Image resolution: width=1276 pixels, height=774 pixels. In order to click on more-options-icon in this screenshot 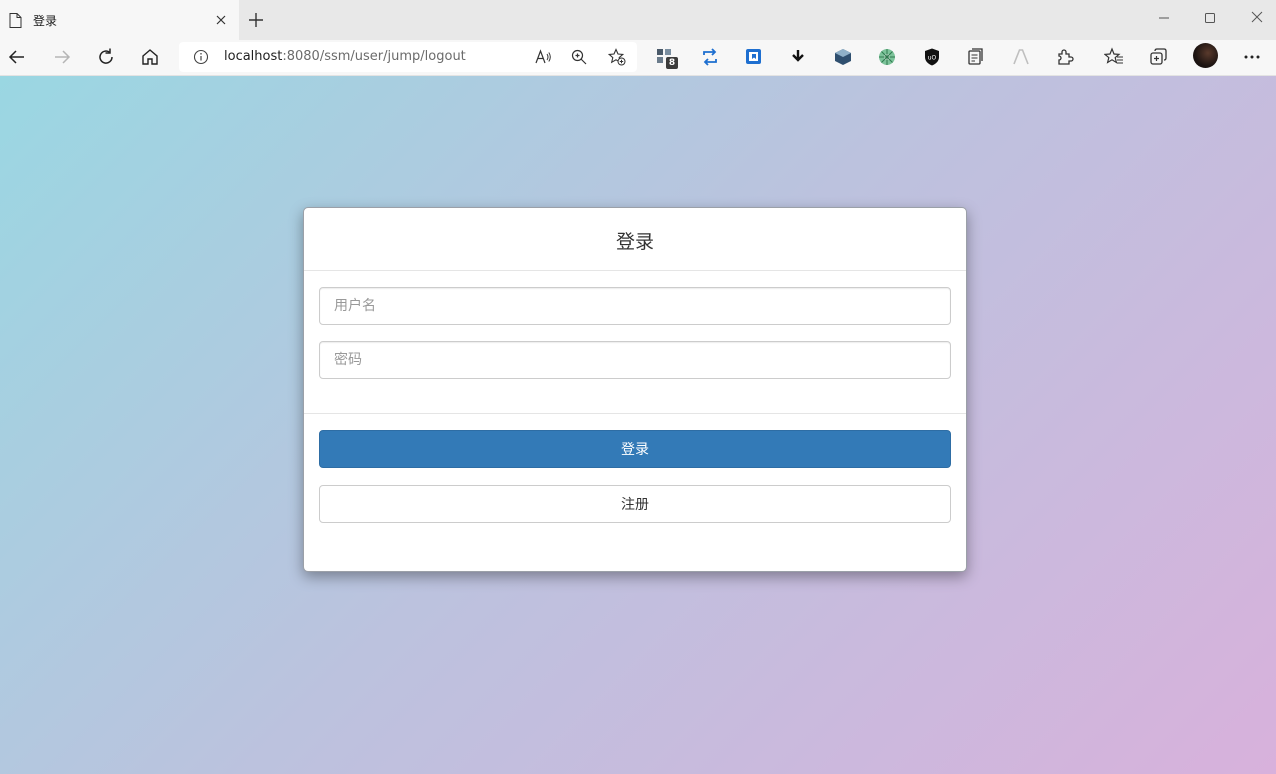, I will do `click(1252, 57)`.